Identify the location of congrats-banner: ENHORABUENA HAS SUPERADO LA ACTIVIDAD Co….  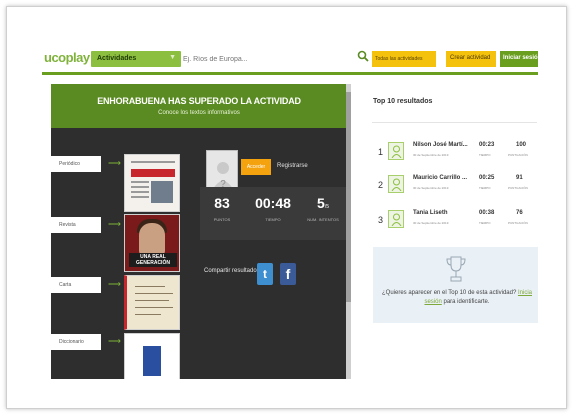
(199, 106).